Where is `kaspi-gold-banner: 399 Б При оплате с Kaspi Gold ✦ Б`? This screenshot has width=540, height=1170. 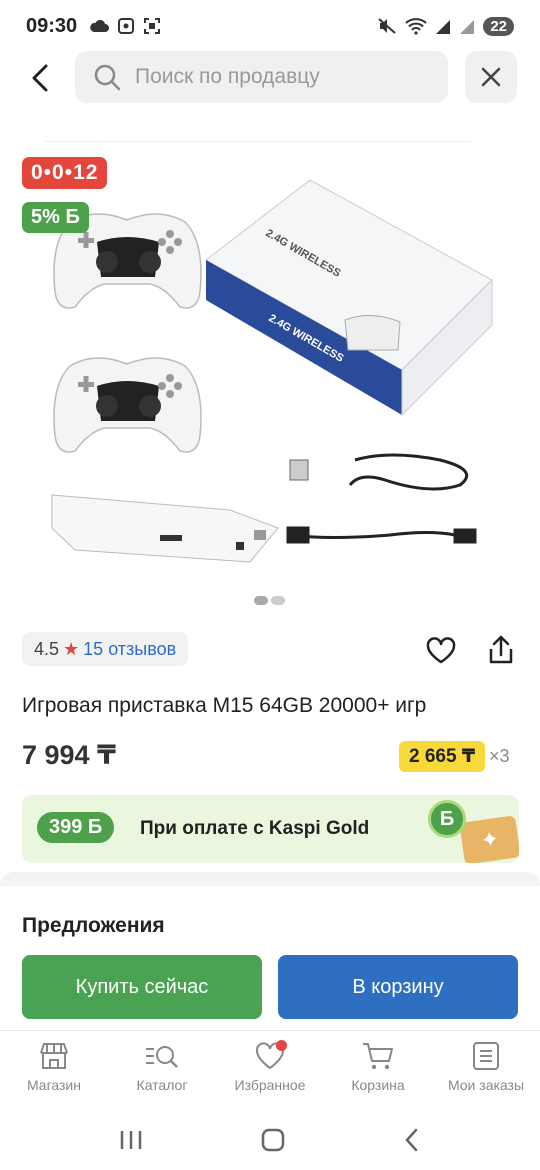 kaspi-gold-banner: 399 Б При оплате с Kaspi Gold ✦ Б is located at coordinates (270, 829).